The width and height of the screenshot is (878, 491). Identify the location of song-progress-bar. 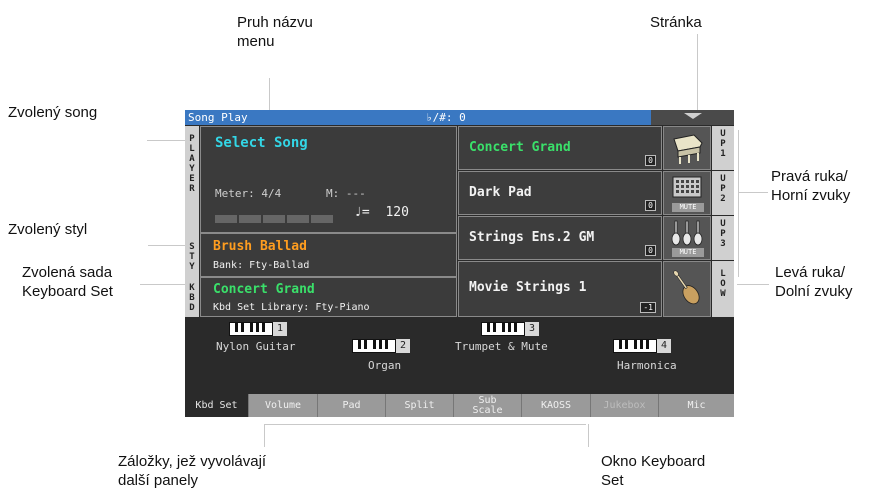
(274, 219).